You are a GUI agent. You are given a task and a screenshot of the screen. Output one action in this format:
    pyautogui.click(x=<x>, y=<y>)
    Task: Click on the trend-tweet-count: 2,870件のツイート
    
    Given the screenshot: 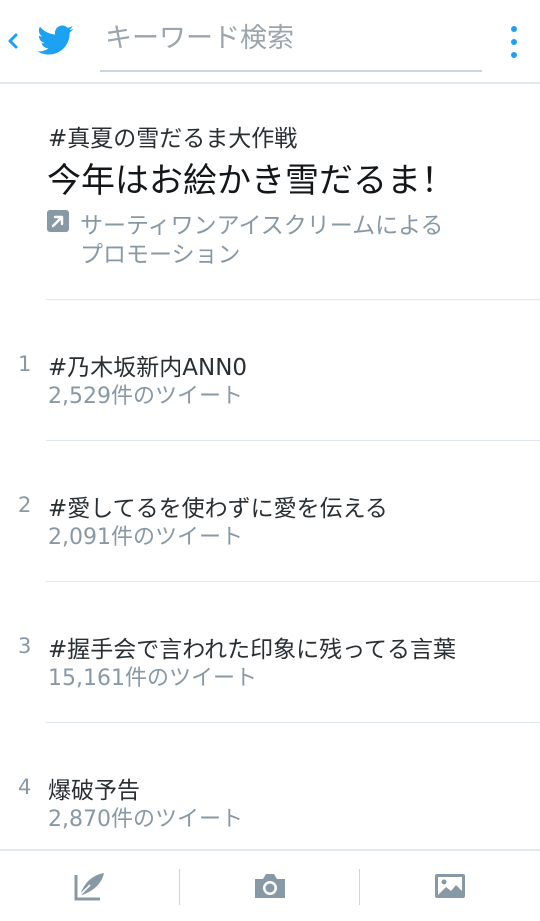 What is the action you would take?
    pyautogui.click(x=145, y=819)
    